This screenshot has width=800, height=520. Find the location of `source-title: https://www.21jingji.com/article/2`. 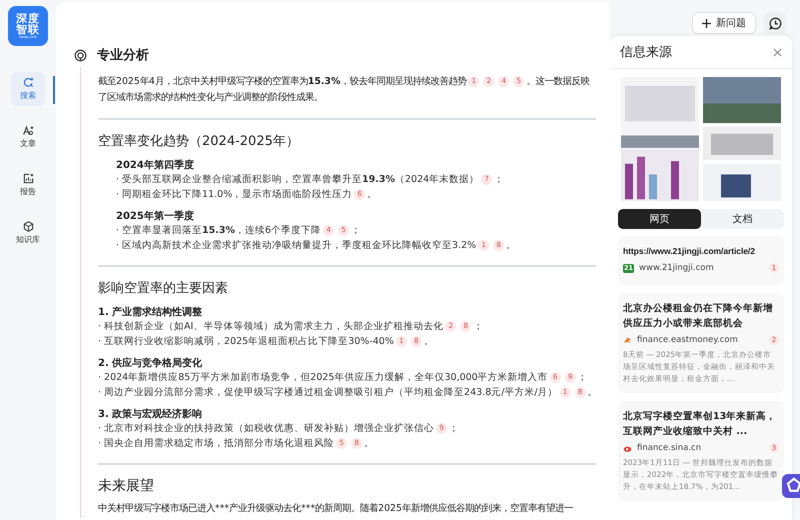

source-title: https://www.21jingji.com/article/2 is located at coordinates (689, 251).